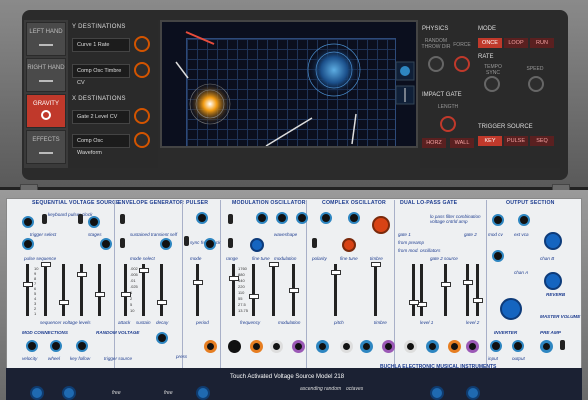  I want to click on ext-vca-jack, so click(524, 220).